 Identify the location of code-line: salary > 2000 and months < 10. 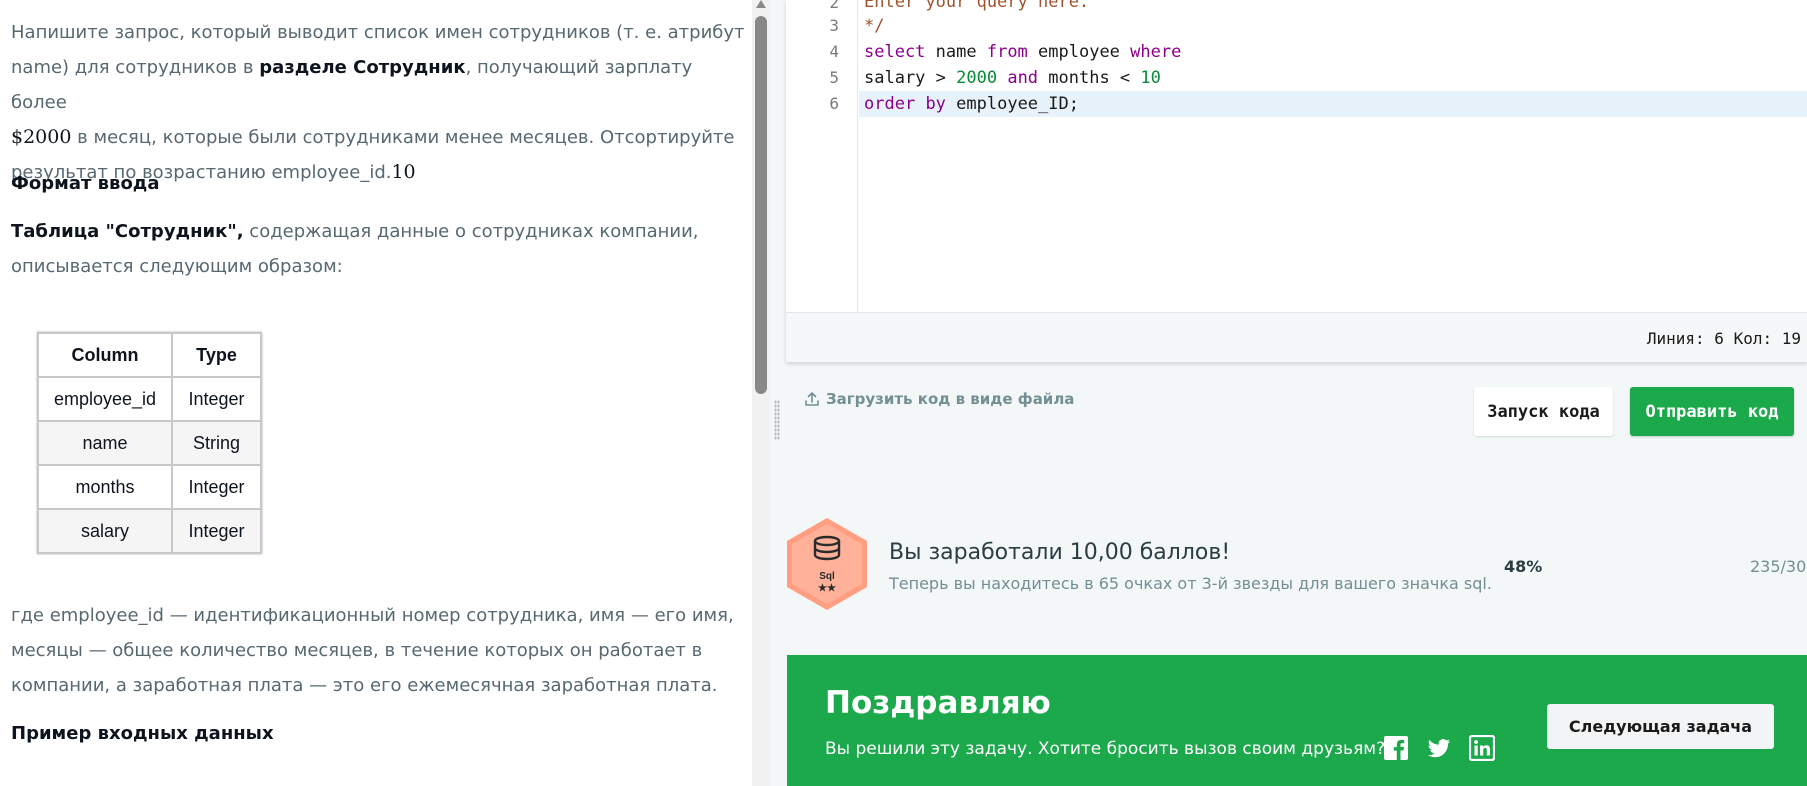
(1333, 78).